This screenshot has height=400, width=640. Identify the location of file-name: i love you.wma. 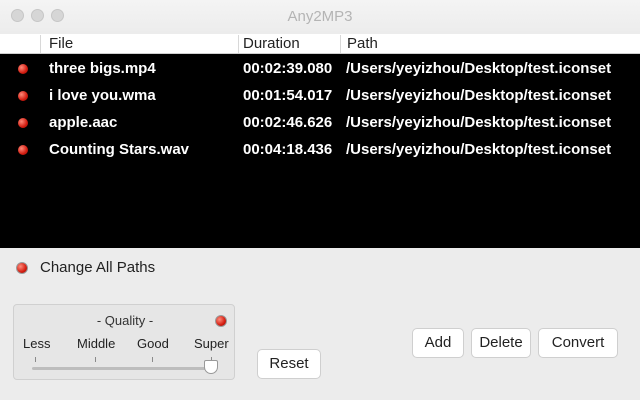
(102, 95).